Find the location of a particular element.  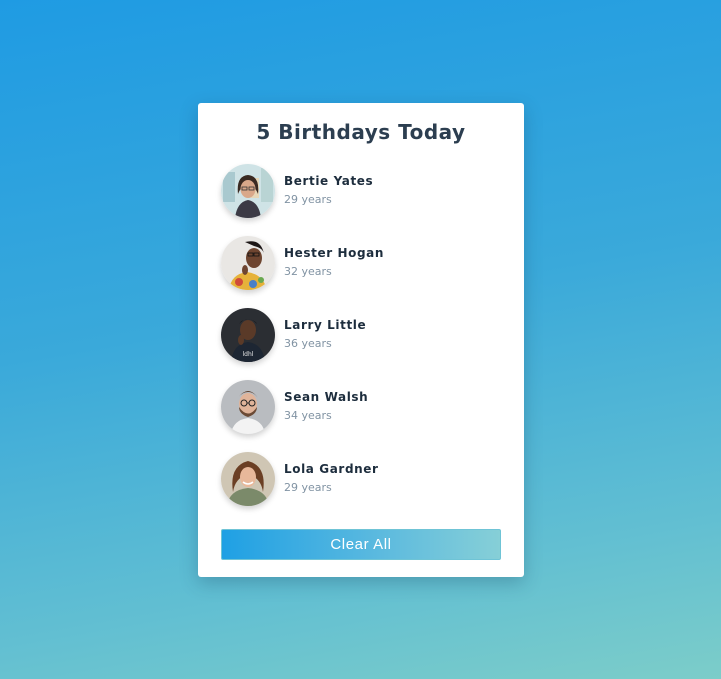

person-name: Hester Hogan is located at coordinates (334, 253).